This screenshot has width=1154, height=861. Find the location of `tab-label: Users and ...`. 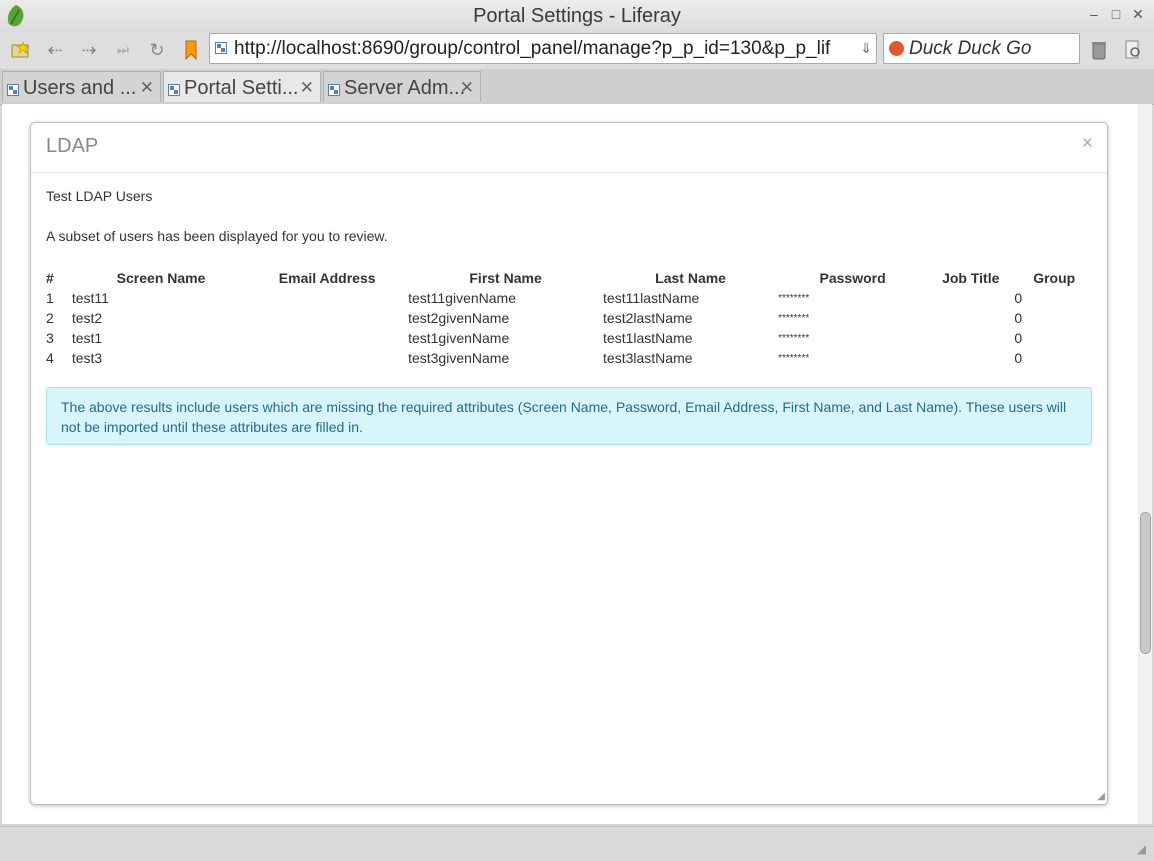

tab-label: Users and ... is located at coordinates (80, 88).